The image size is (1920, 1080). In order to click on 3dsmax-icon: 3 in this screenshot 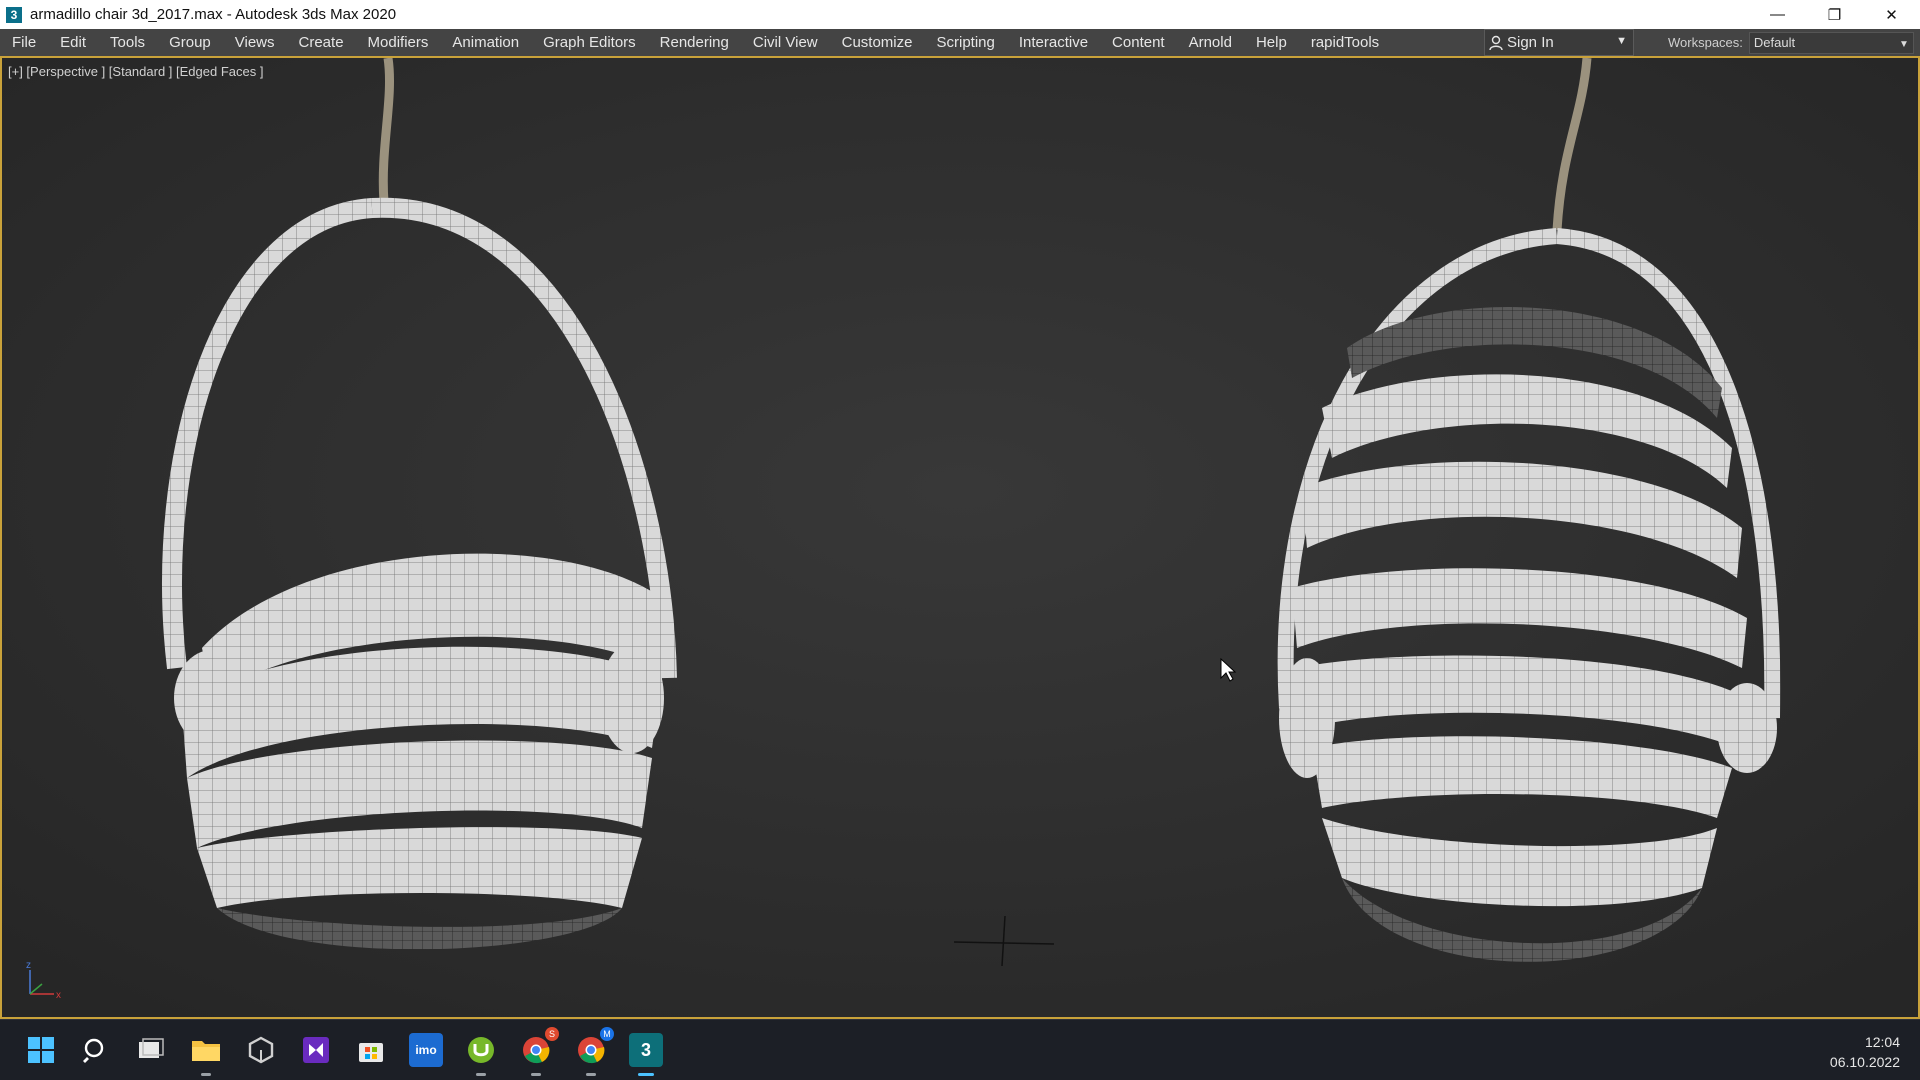, I will do `click(646, 1054)`.